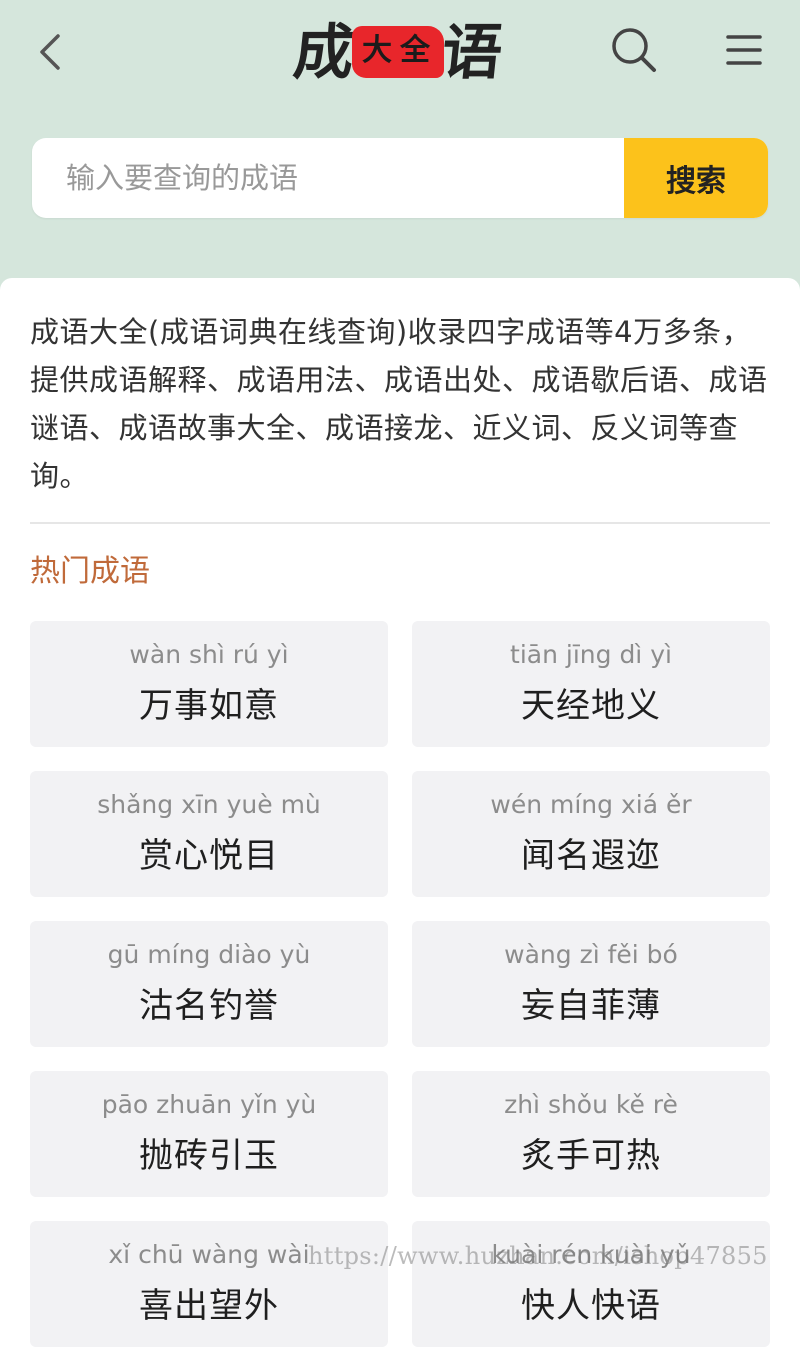 The width and height of the screenshot is (800, 1348). I want to click on idiom-word: 闻名遐迩, so click(591, 856).